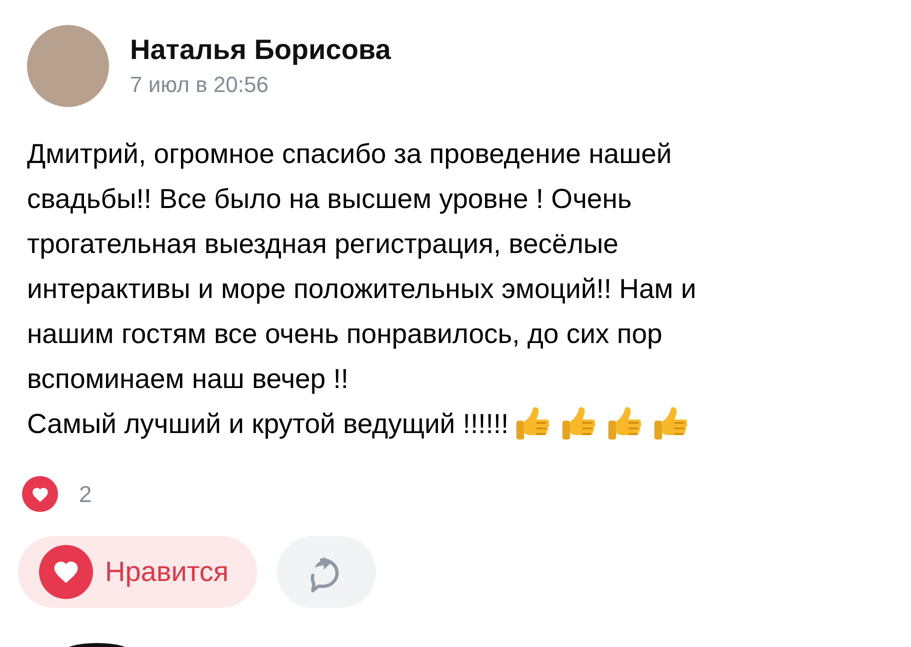 This screenshot has width=911, height=647. Describe the element at coordinates (137, 572) in the screenshot. I see `like-button: Нравится` at that location.